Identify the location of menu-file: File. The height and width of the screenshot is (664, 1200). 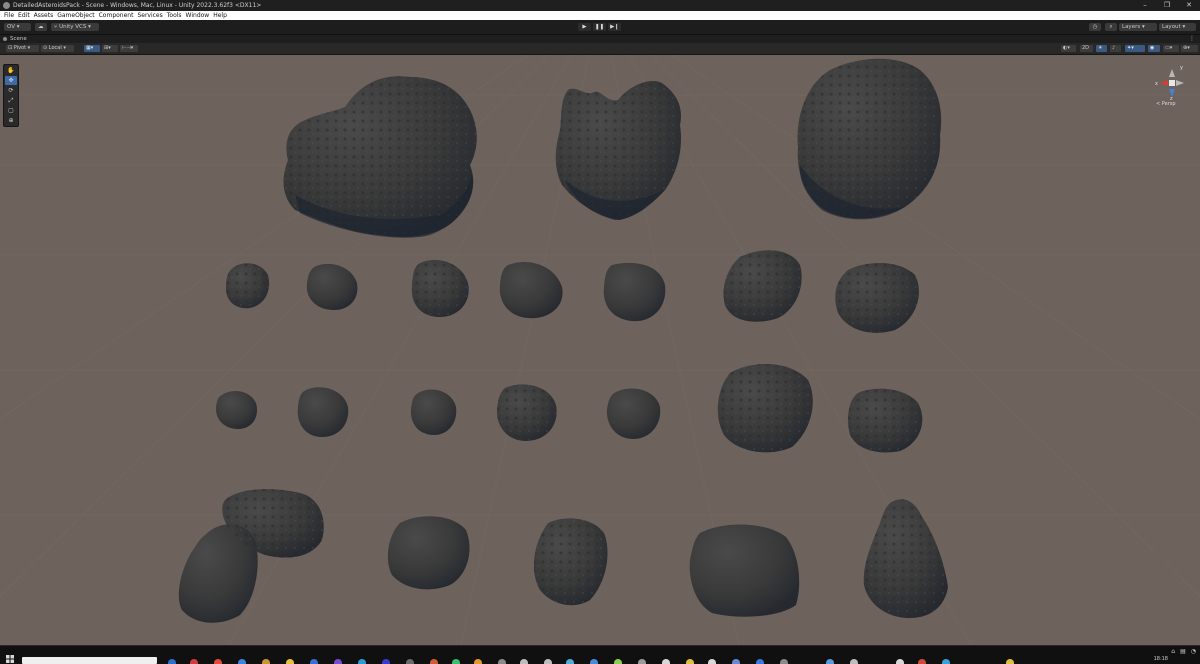
(9, 15).